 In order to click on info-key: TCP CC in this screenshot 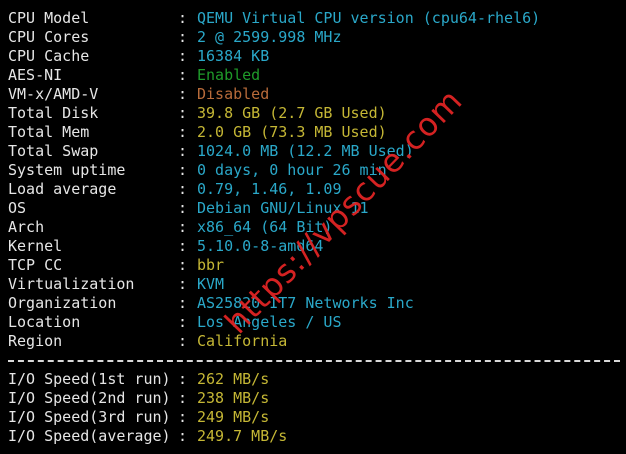, I will do `click(35, 265)`.